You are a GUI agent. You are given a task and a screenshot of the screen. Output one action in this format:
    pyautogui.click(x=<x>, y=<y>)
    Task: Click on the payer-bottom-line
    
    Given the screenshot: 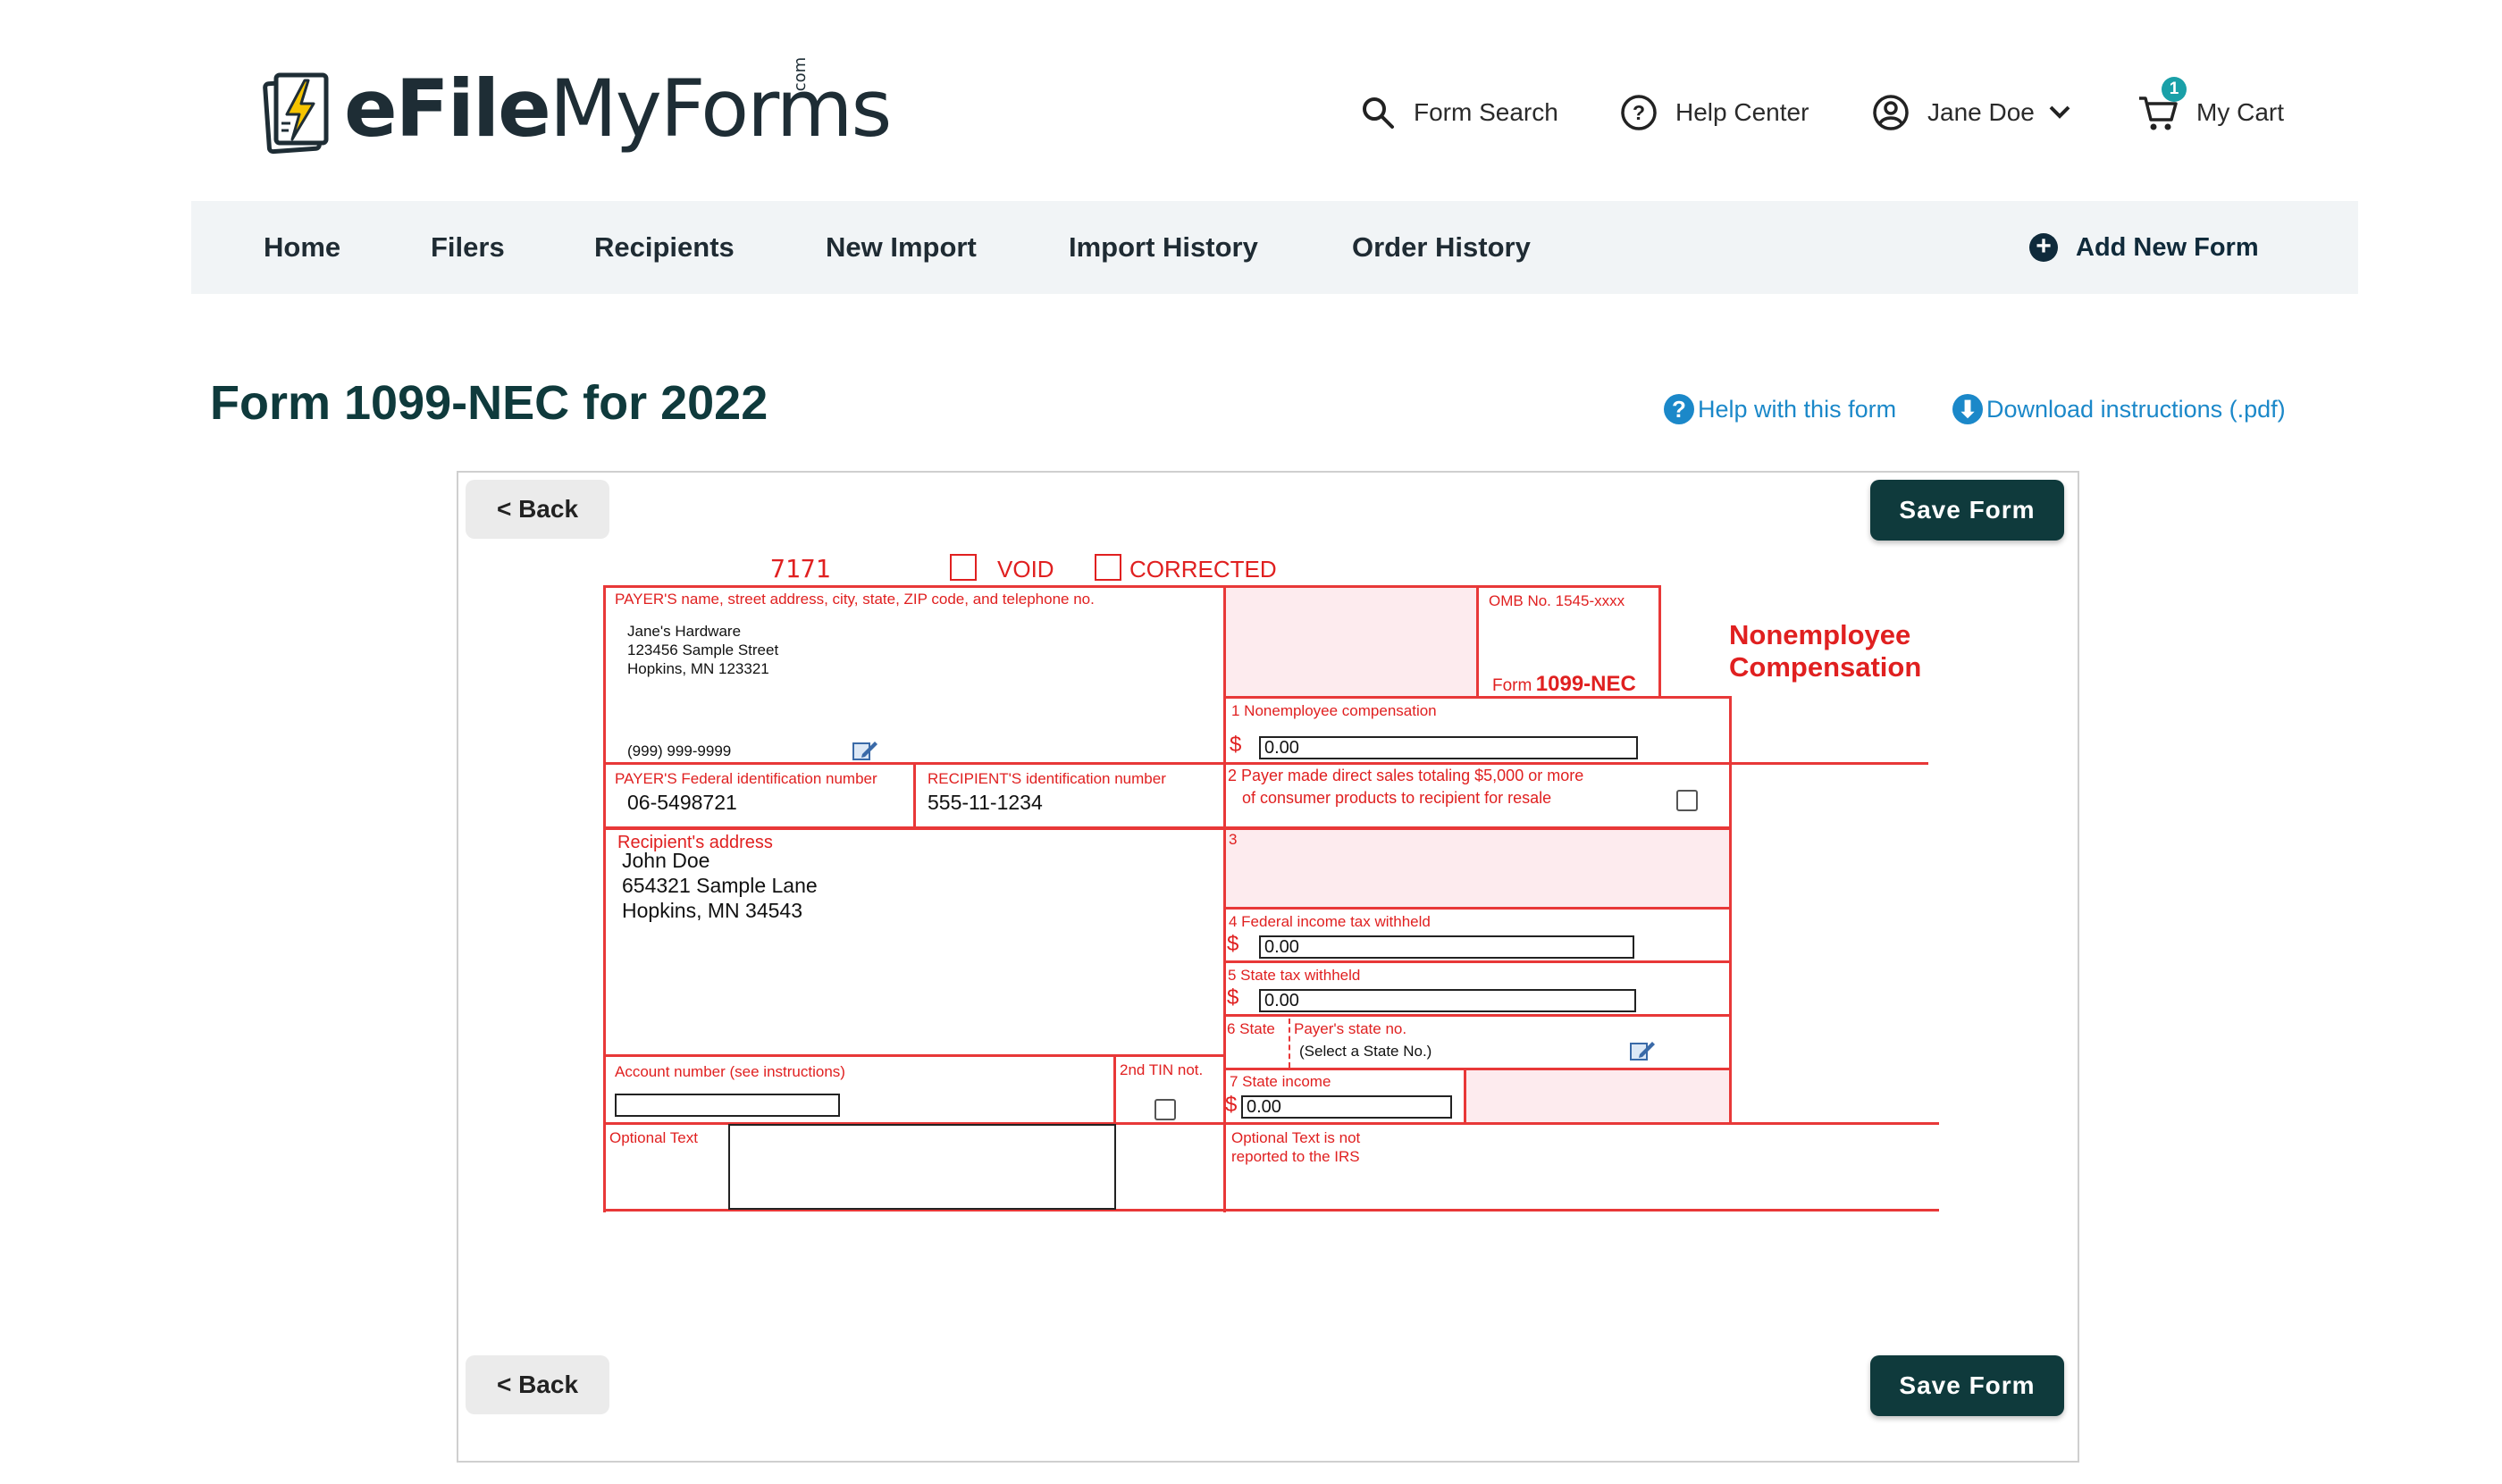 What is the action you would take?
    pyautogui.click(x=1265, y=764)
    